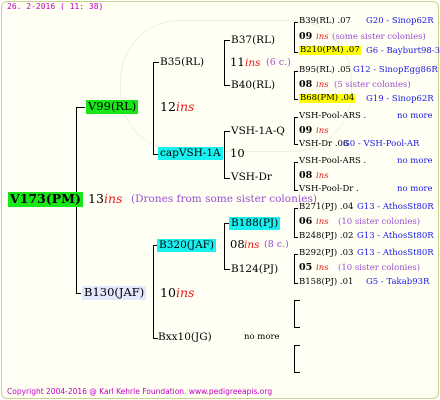  Describe the element at coordinates (306, 221) in the screenshot. I see `g4-count: 06` at that location.